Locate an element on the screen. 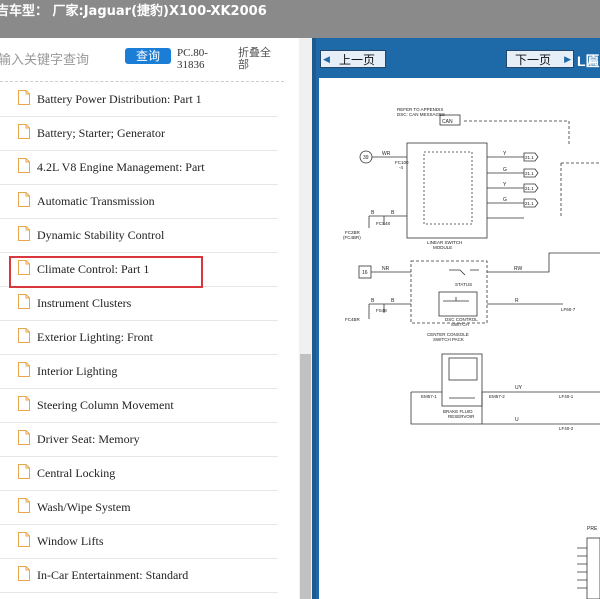 The image size is (600, 599). pin-label: LF60-7 is located at coordinates (568, 309).